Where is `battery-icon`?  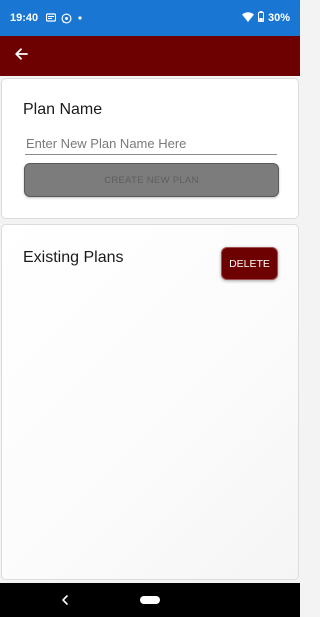
battery-icon is located at coordinates (260, 18).